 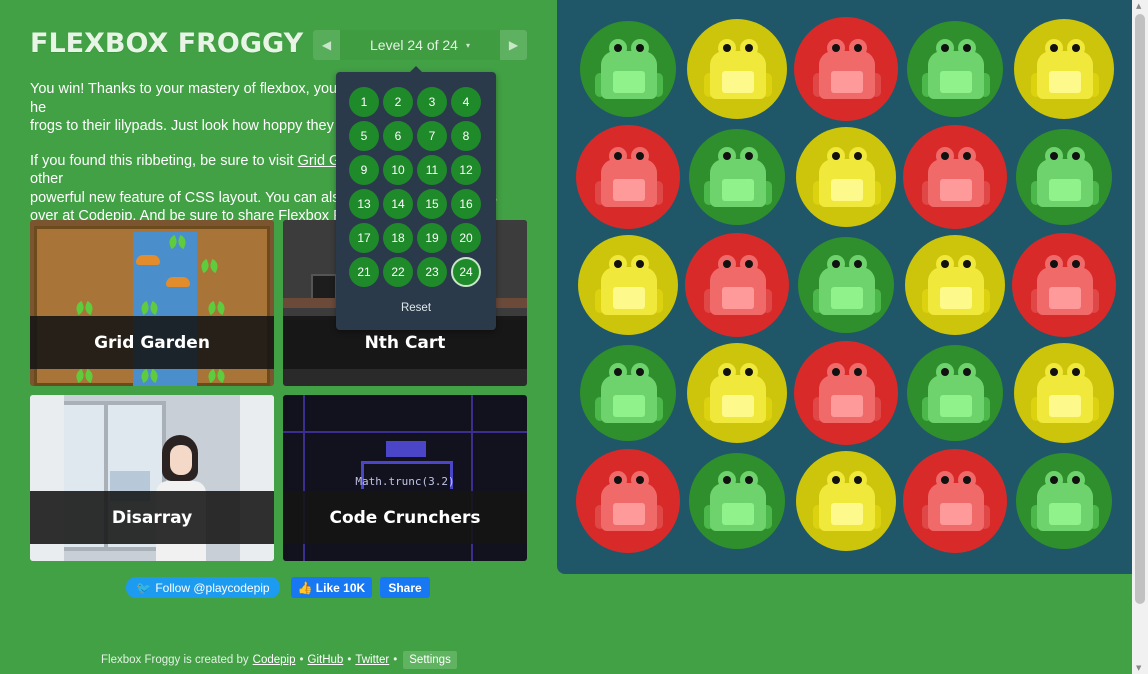 What do you see at coordinates (1138, 668) in the screenshot?
I see `scroll-down-icon: ▼` at bounding box center [1138, 668].